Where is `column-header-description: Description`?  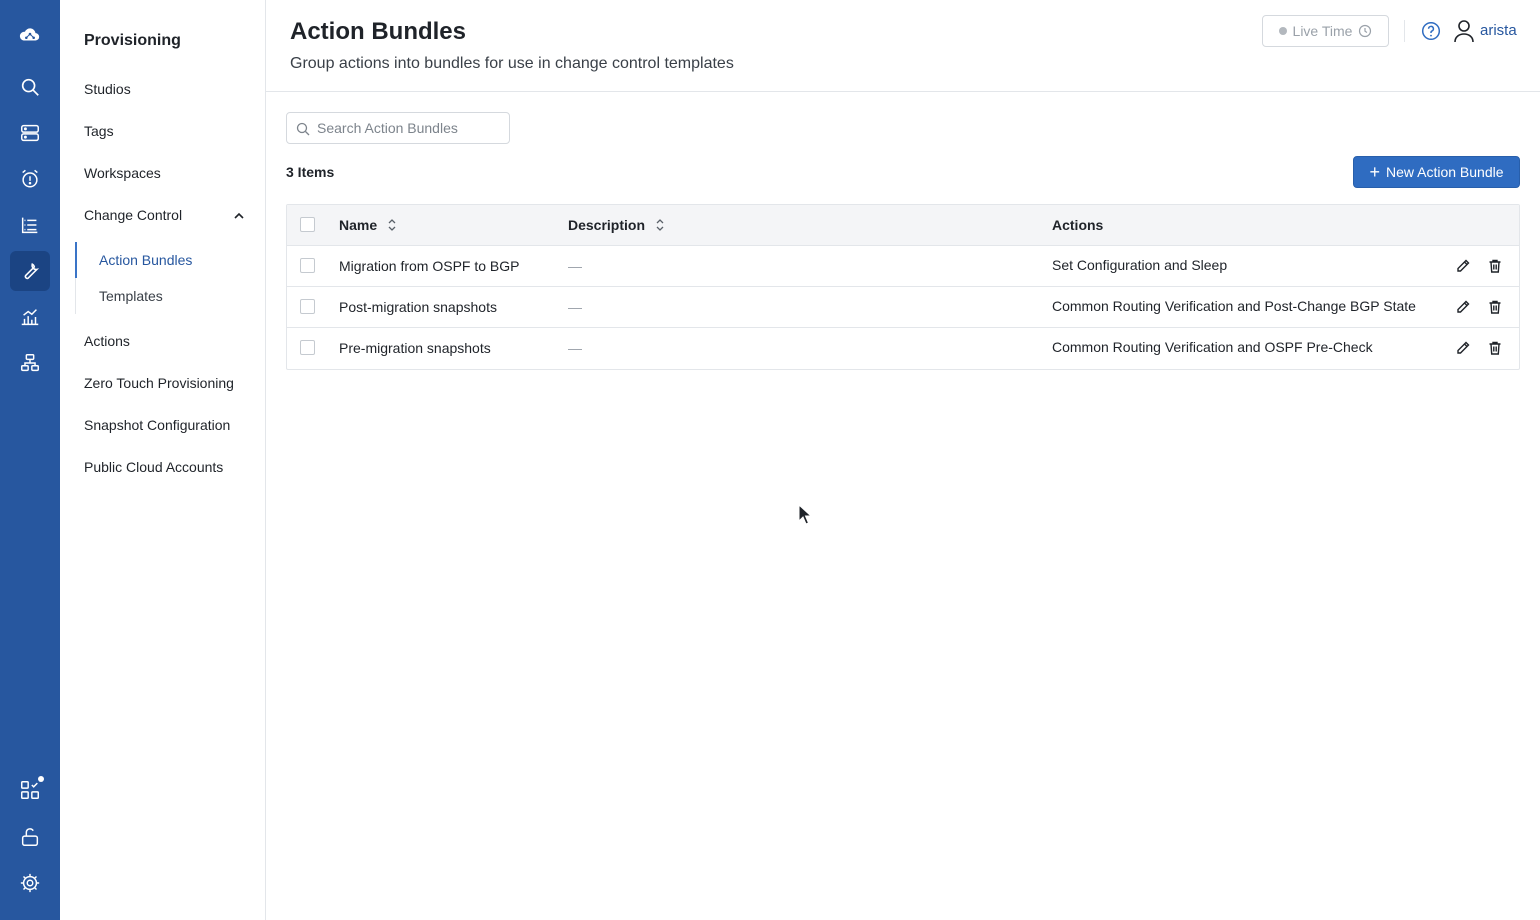 column-header-description: Description is located at coordinates (616, 225).